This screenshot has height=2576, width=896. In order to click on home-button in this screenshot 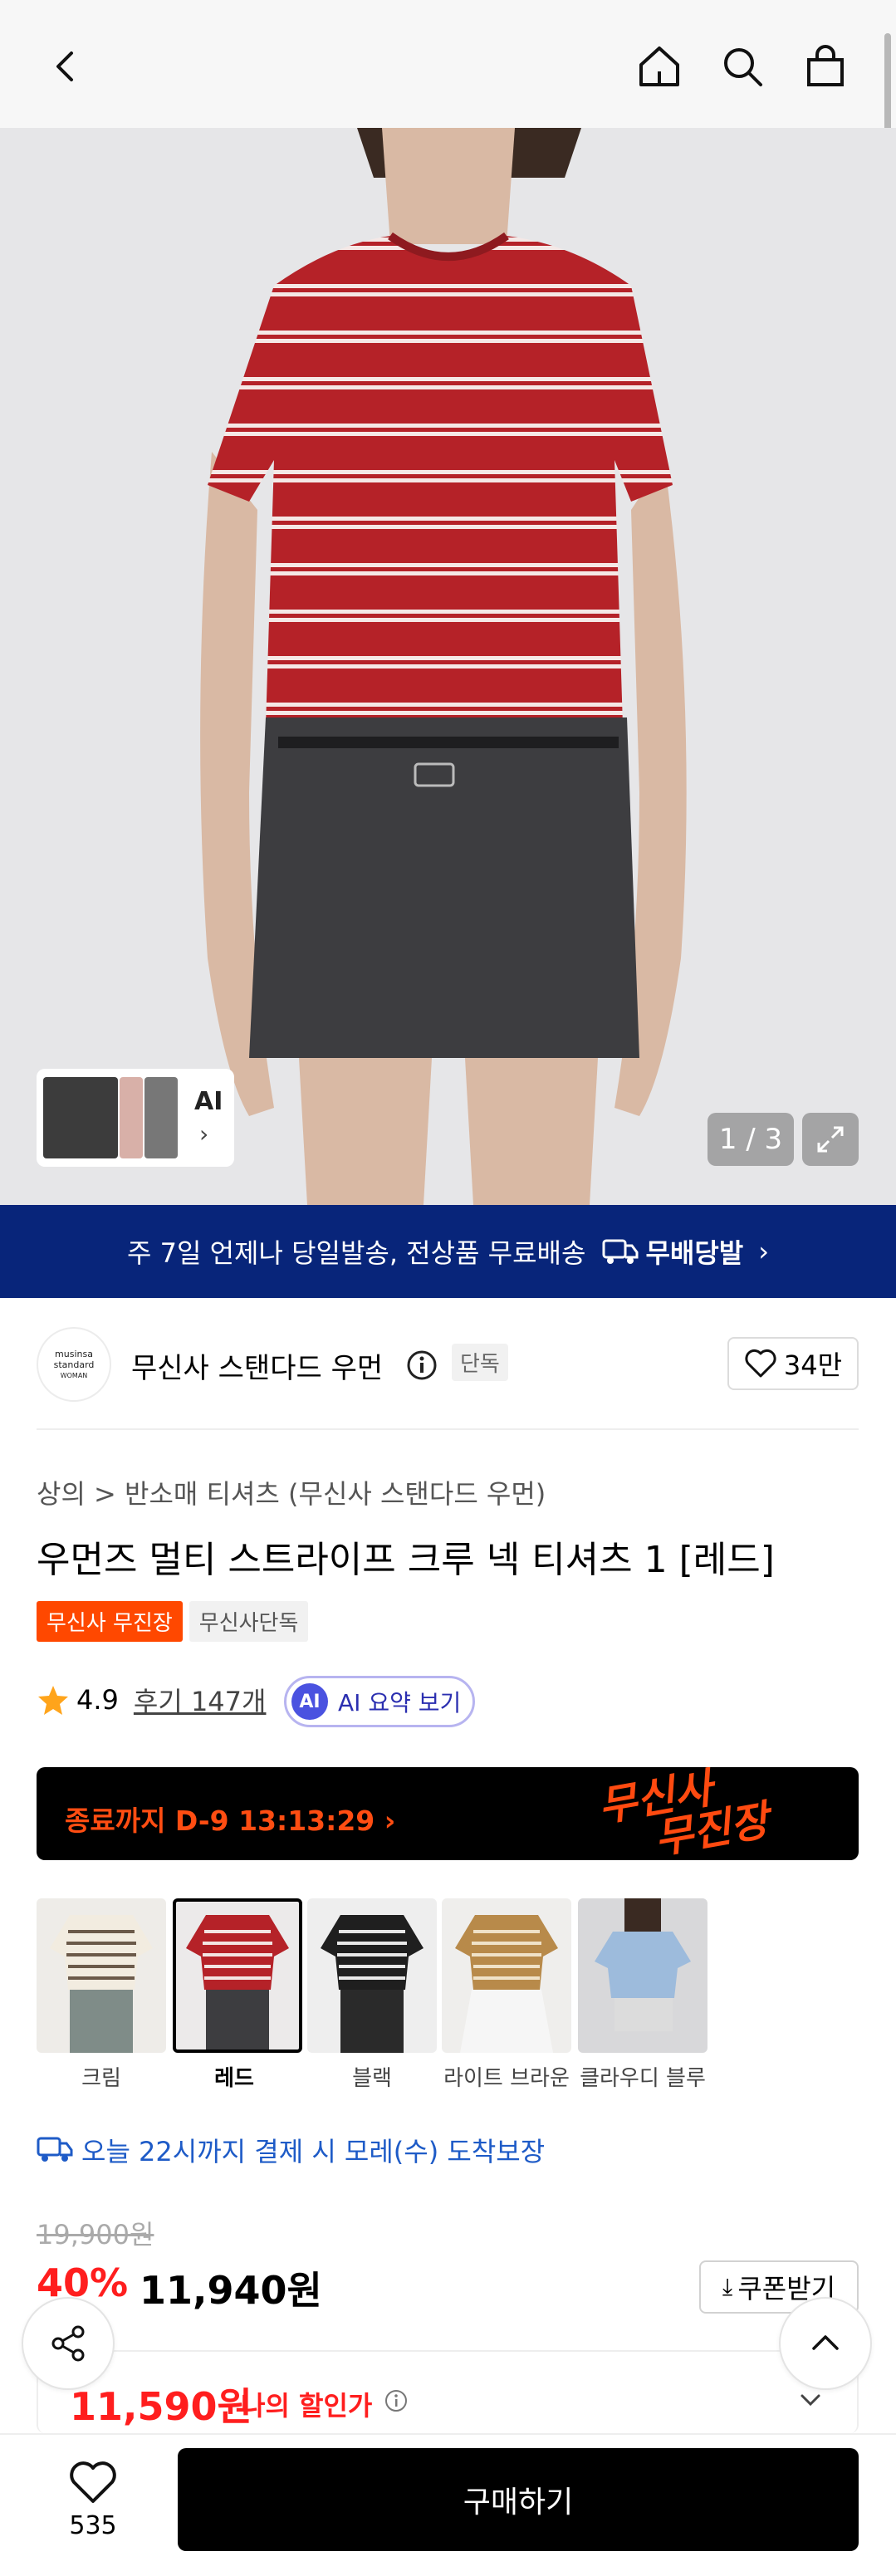, I will do `click(659, 67)`.